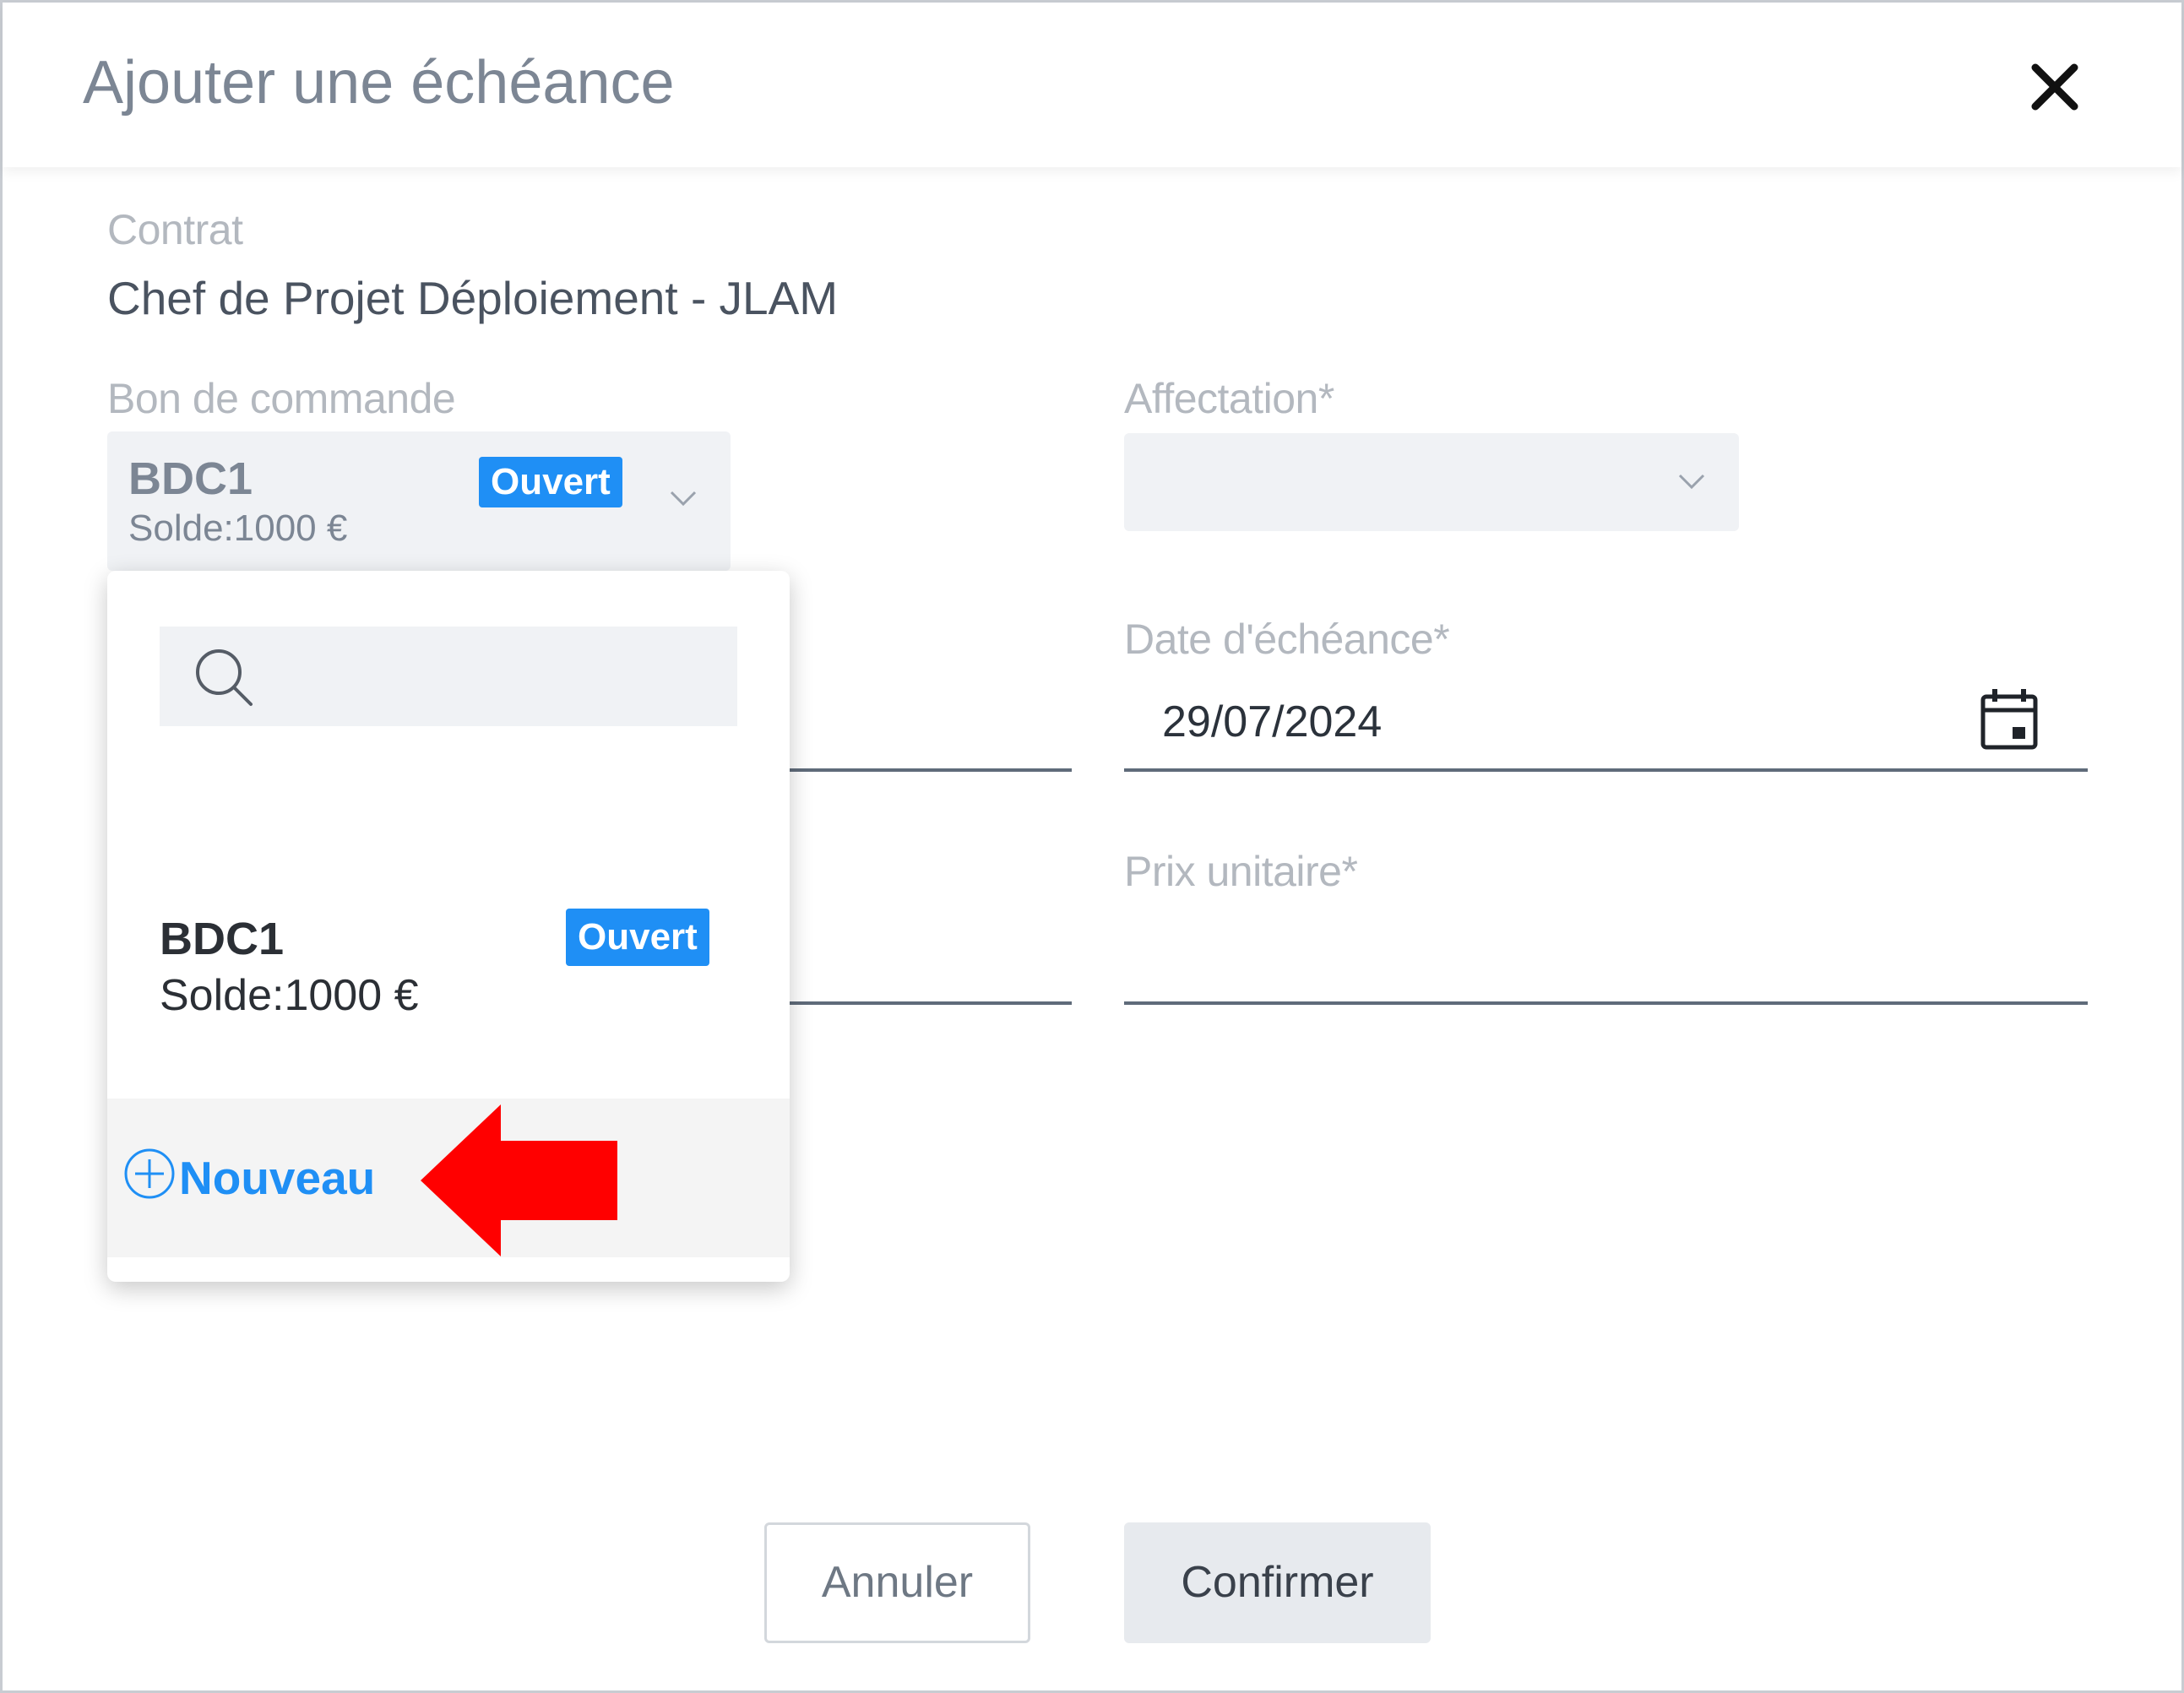  What do you see at coordinates (1272, 721) in the screenshot?
I see `due-date-value: 29/07/2024` at bounding box center [1272, 721].